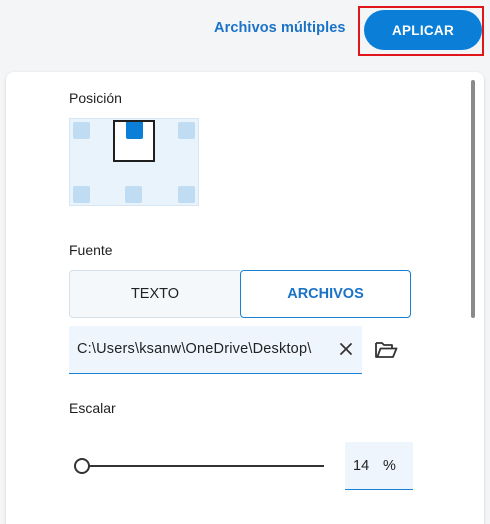  What do you see at coordinates (325, 294) in the screenshot?
I see `files-source-button: ARCHIVOS` at bounding box center [325, 294].